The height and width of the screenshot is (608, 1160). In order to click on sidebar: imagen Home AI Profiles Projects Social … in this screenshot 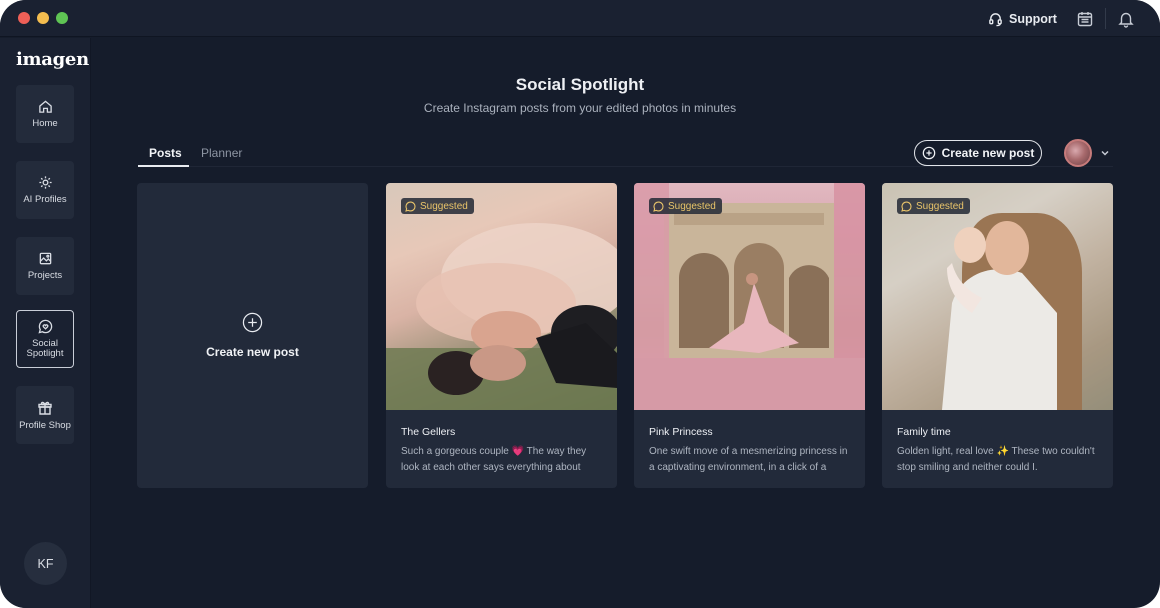, I will do `click(45, 323)`.